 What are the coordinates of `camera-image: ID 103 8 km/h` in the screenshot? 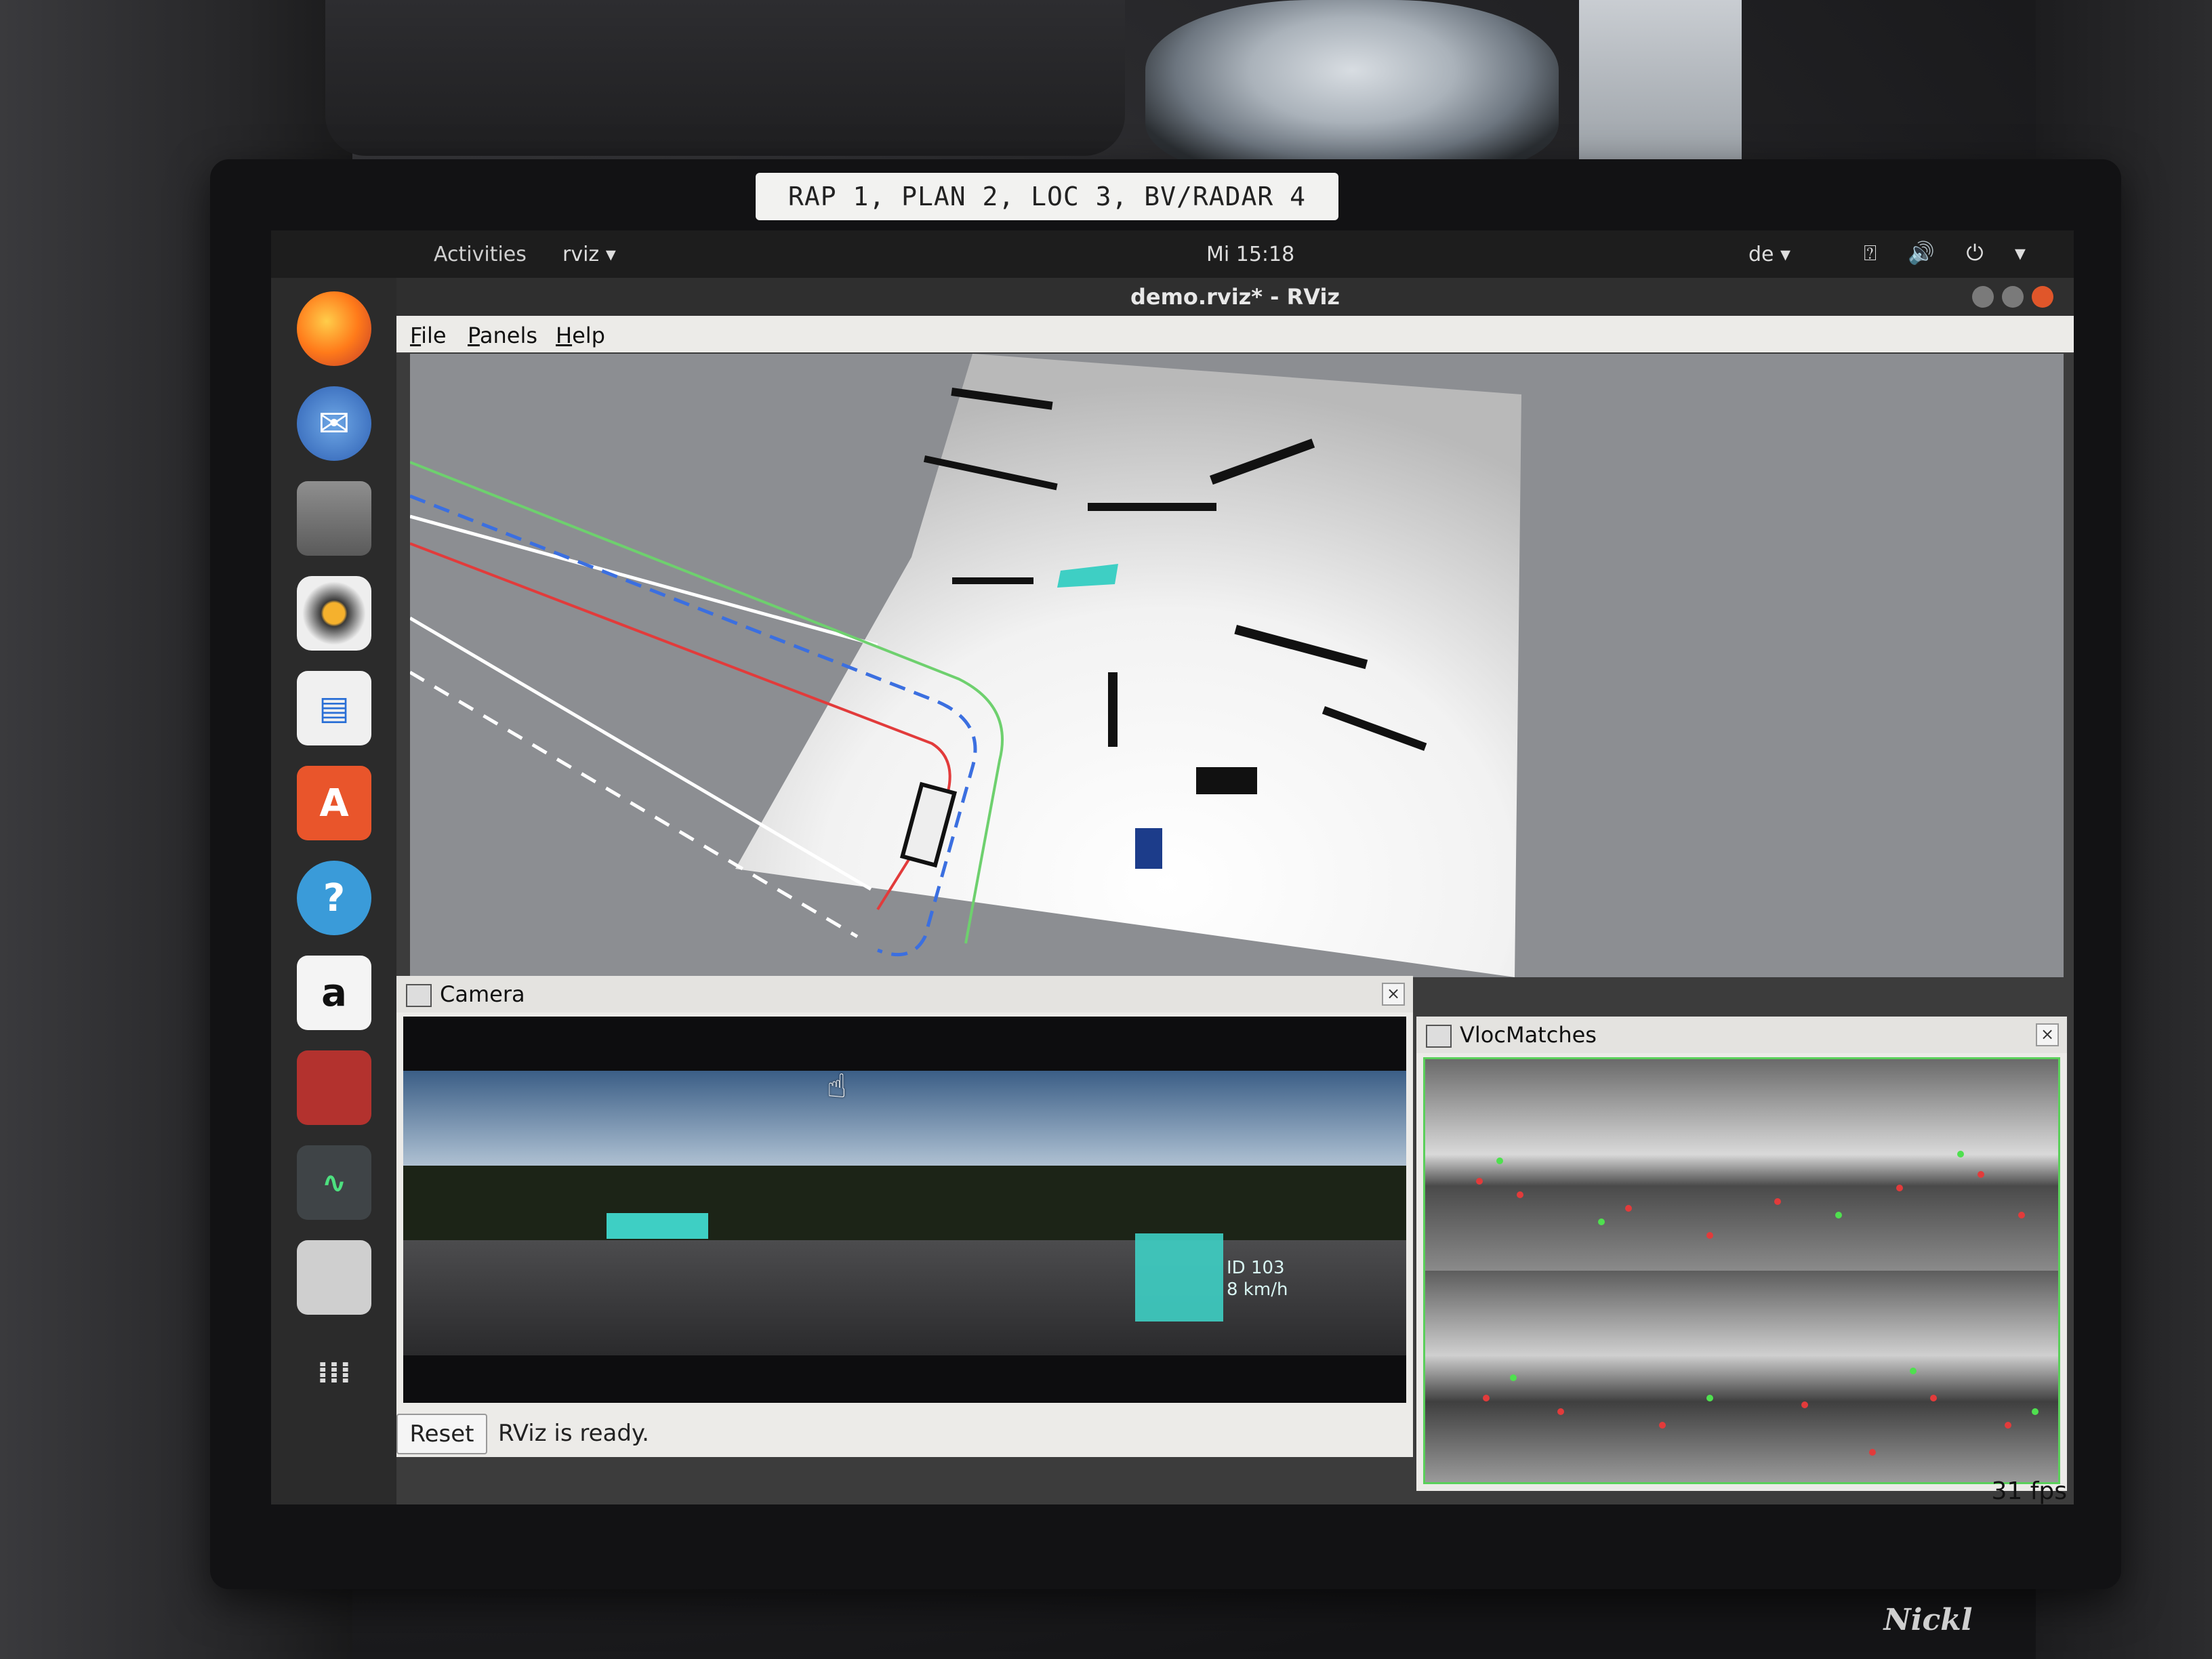 It's located at (904, 1210).